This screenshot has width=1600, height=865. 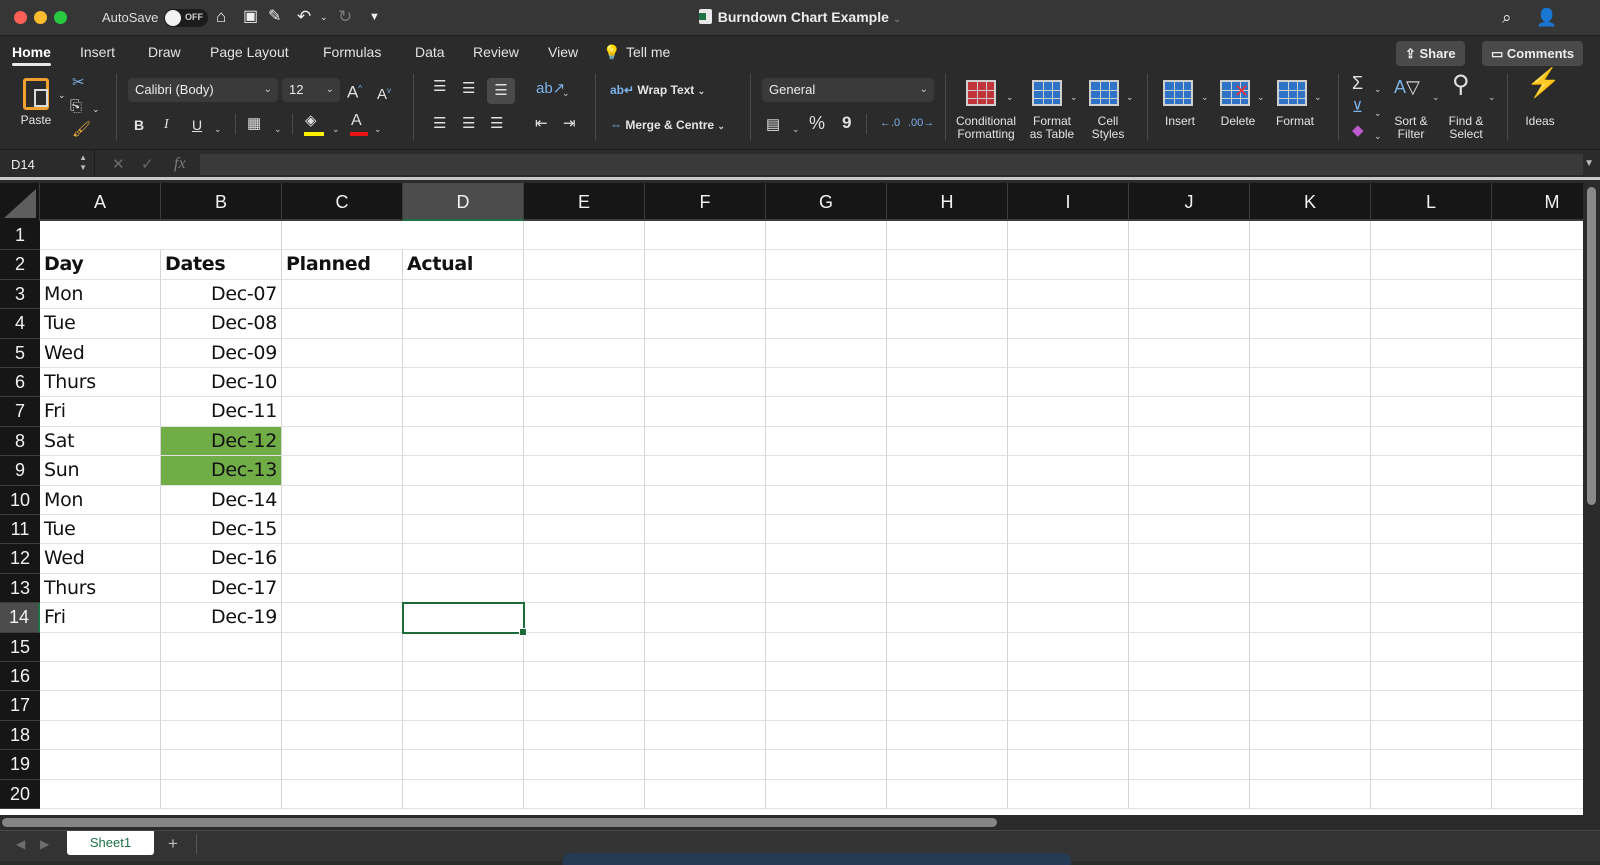 What do you see at coordinates (657, 91) in the screenshot?
I see `wrap-text-button: ab↵ Wrap Text ⌄` at bounding box center [657, 91].